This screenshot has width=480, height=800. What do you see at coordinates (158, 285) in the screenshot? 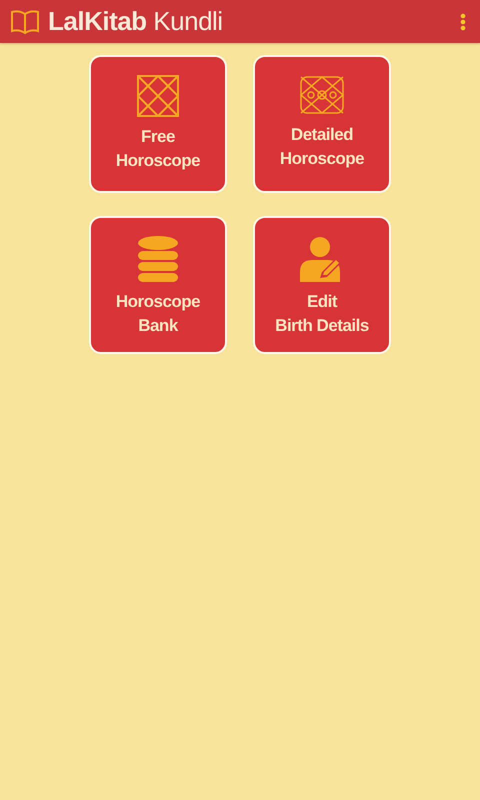
I see `menu-tile: Horoscope Bank` at bounding box center [158, 285].